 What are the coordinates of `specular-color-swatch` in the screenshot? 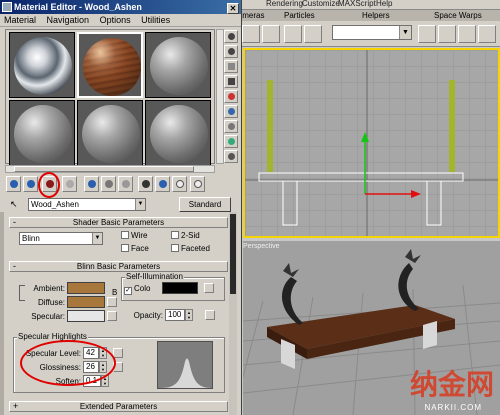 It's located at (86, 316).